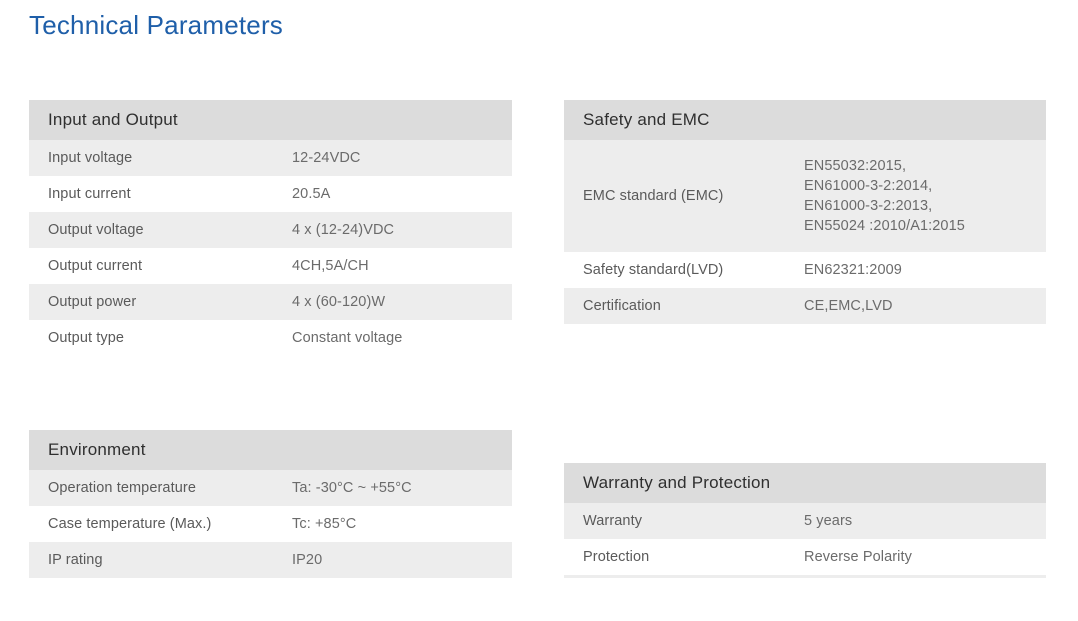 Image resolution: width=1078 pixels, height=621 pixels. Describe the element at coordinates (653, 270) in the screenshot. I see `row-label: Safety standard(LVD)` at that location.